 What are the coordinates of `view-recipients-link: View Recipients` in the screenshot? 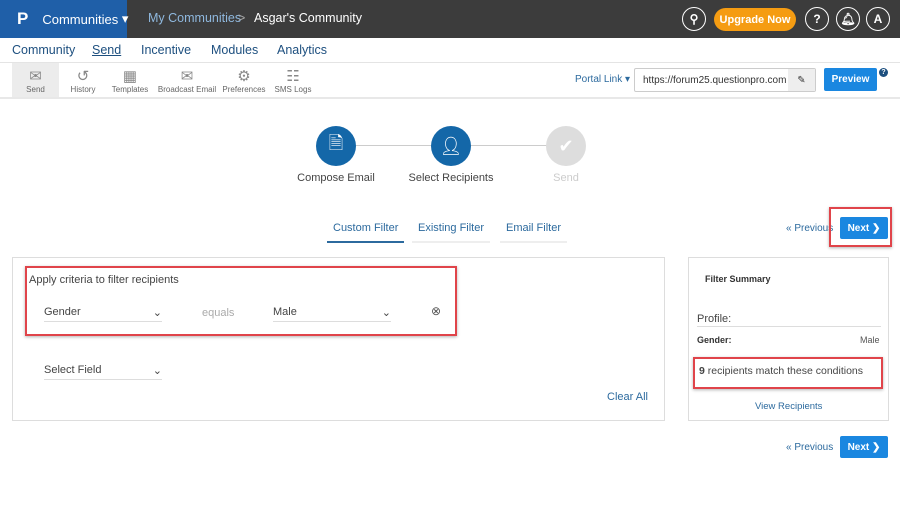 It's located at (788, 406).